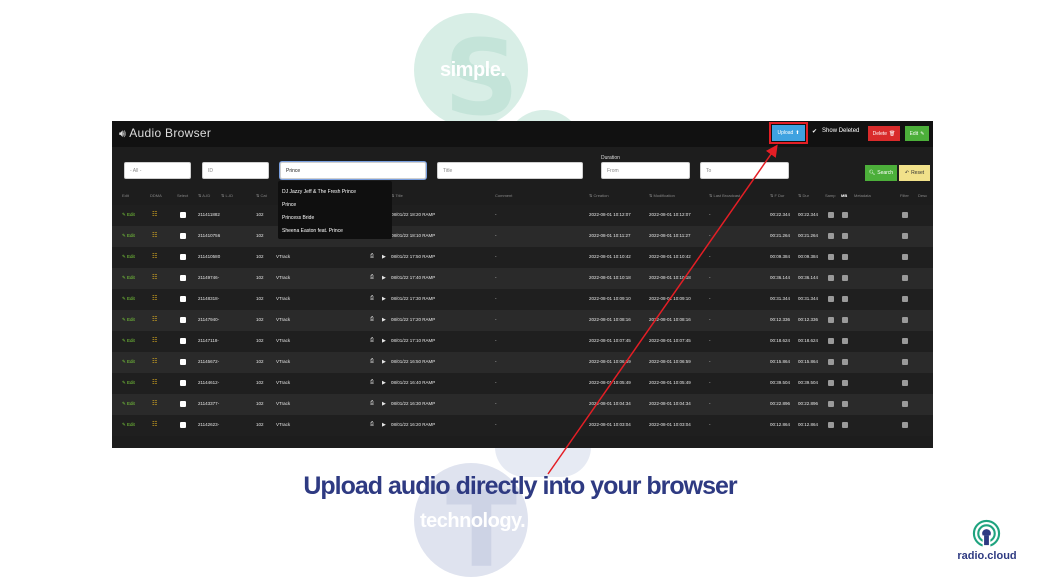 The width and height of the screenshot is (1045, 588). I want to click on radio-cloud-logo: radio.cloud, so click(987, 542).